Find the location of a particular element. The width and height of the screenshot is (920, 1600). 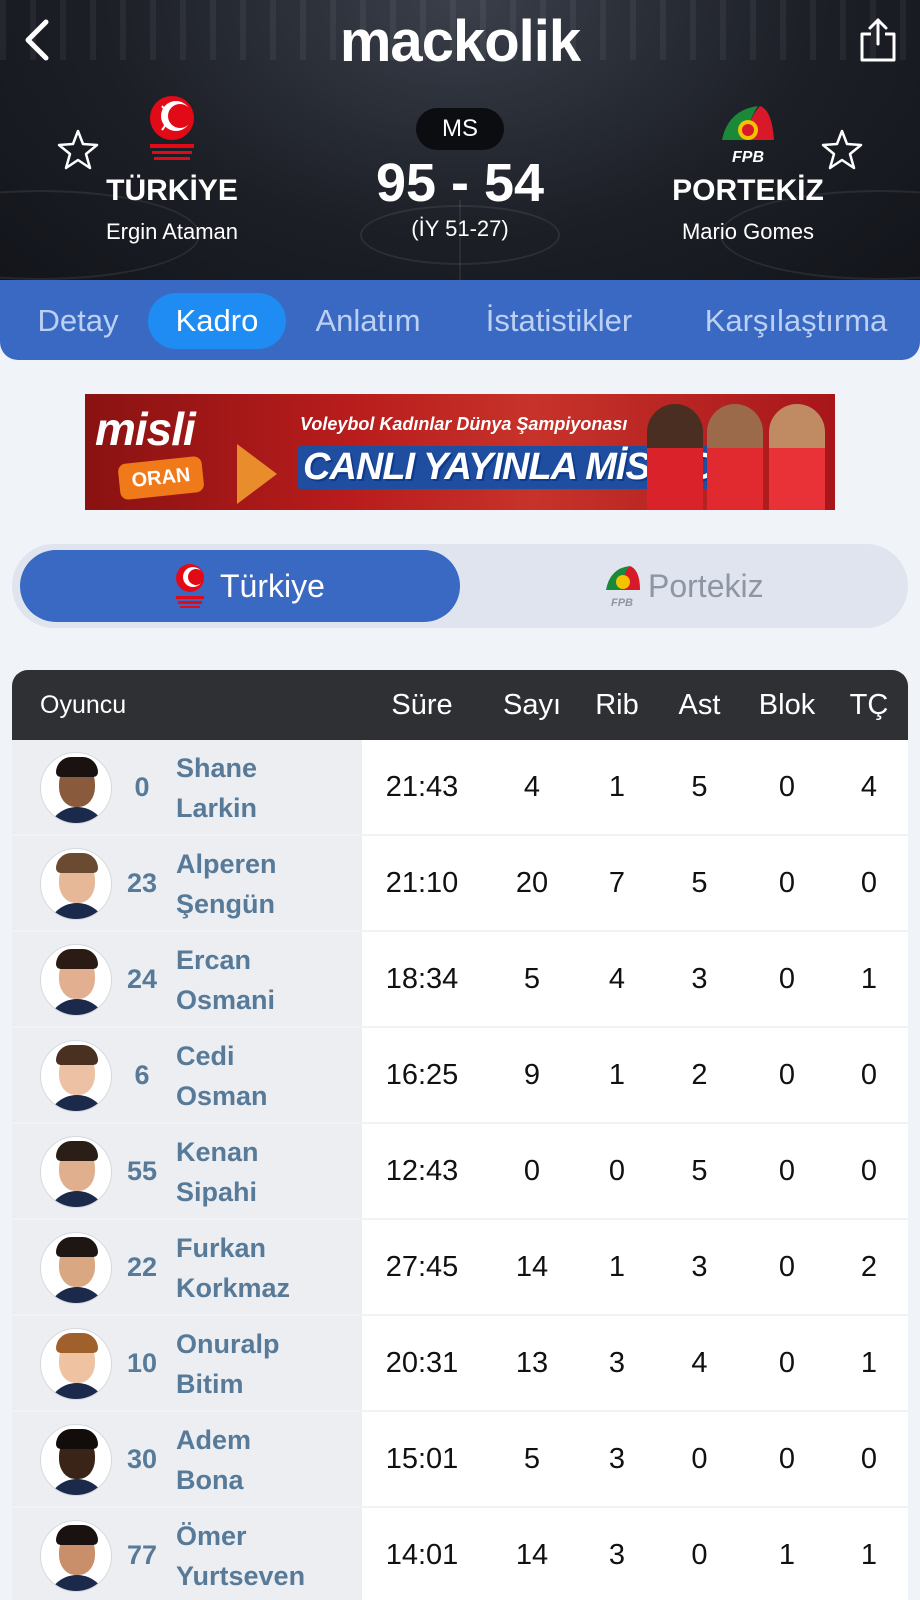

player-cell: 23 Alperen Şengün is located at coordinates (187, 883).